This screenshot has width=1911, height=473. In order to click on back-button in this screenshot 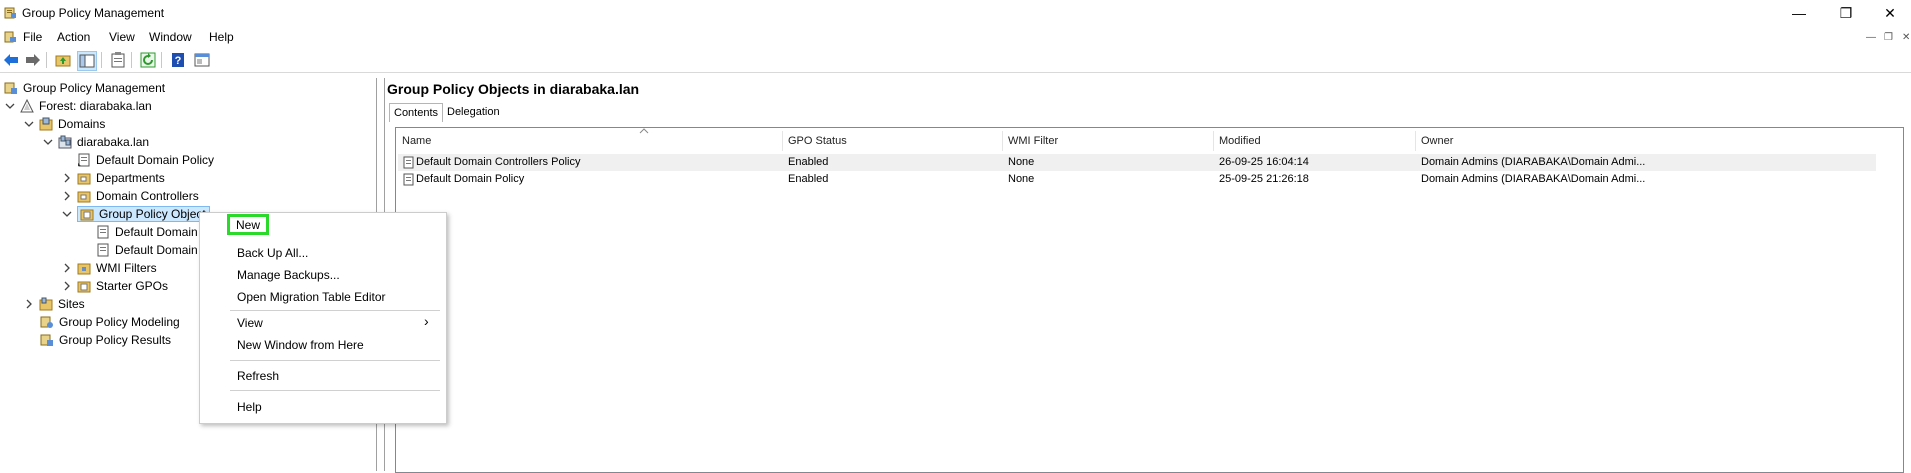, I will do `click(11, 60)`.